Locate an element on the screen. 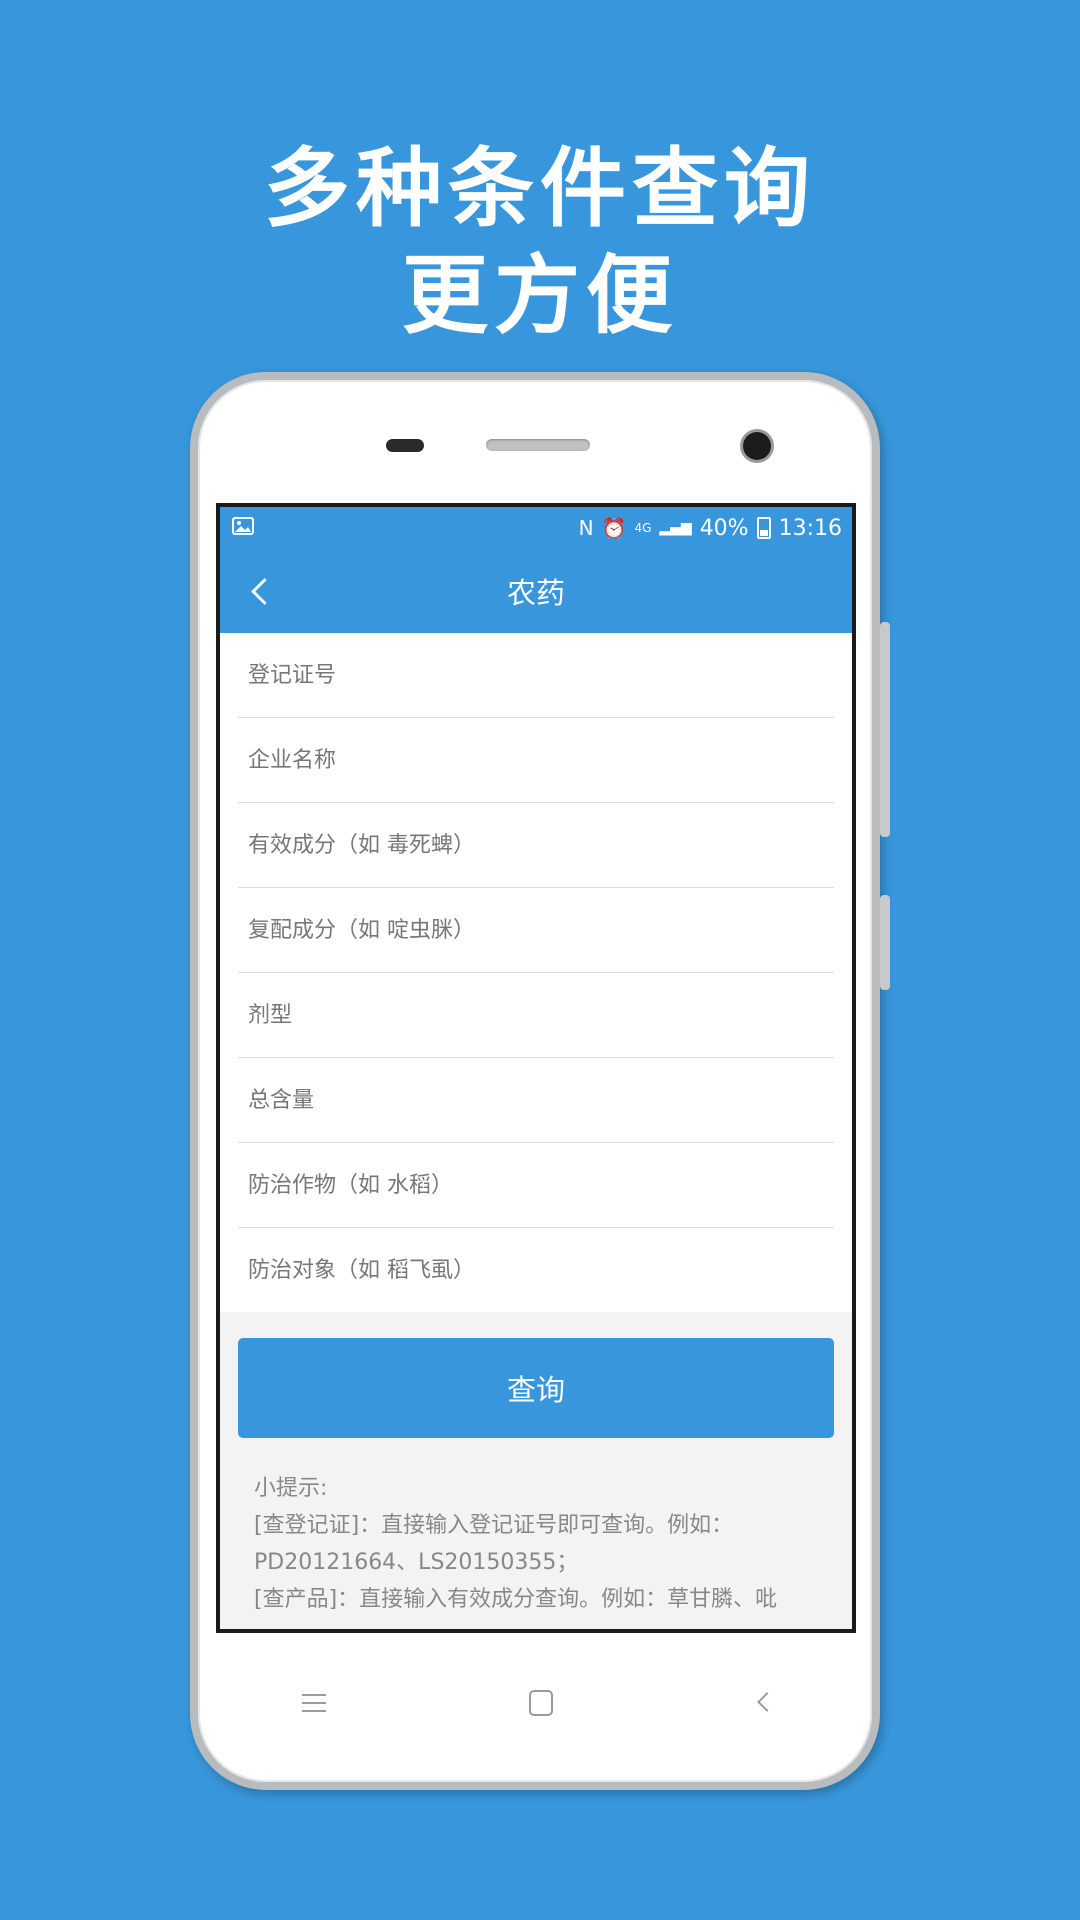 This screenshot has width=1080, height=1920. status-time: 13:16 is located at coordinates (810, 528).